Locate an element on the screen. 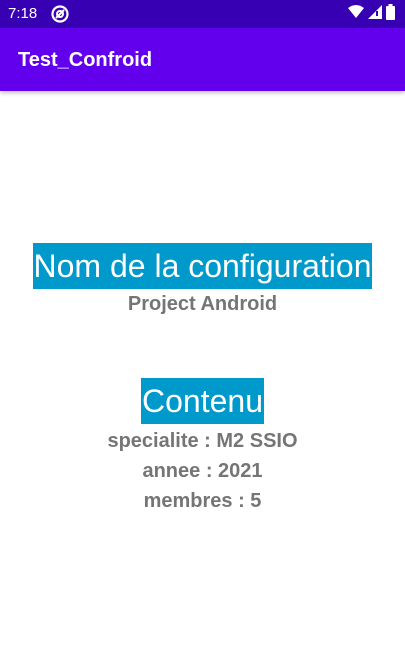  contenu-line-annee: annee : 2021 is located at coordinates (202, 471).